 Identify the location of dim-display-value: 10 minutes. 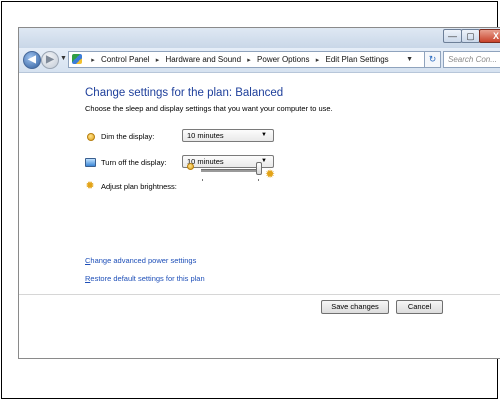
(205, 135).